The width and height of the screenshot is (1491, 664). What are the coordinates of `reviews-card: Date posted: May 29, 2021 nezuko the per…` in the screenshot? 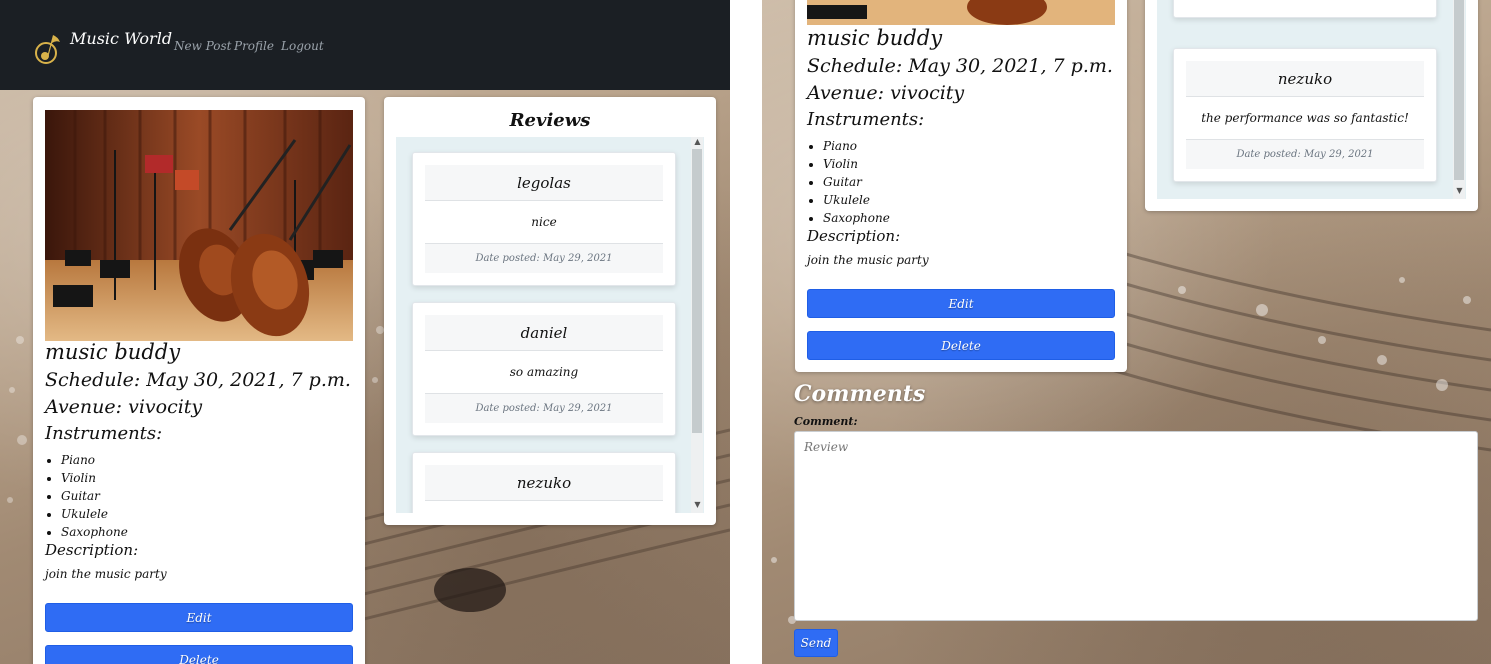 It's located at (1311, 105).